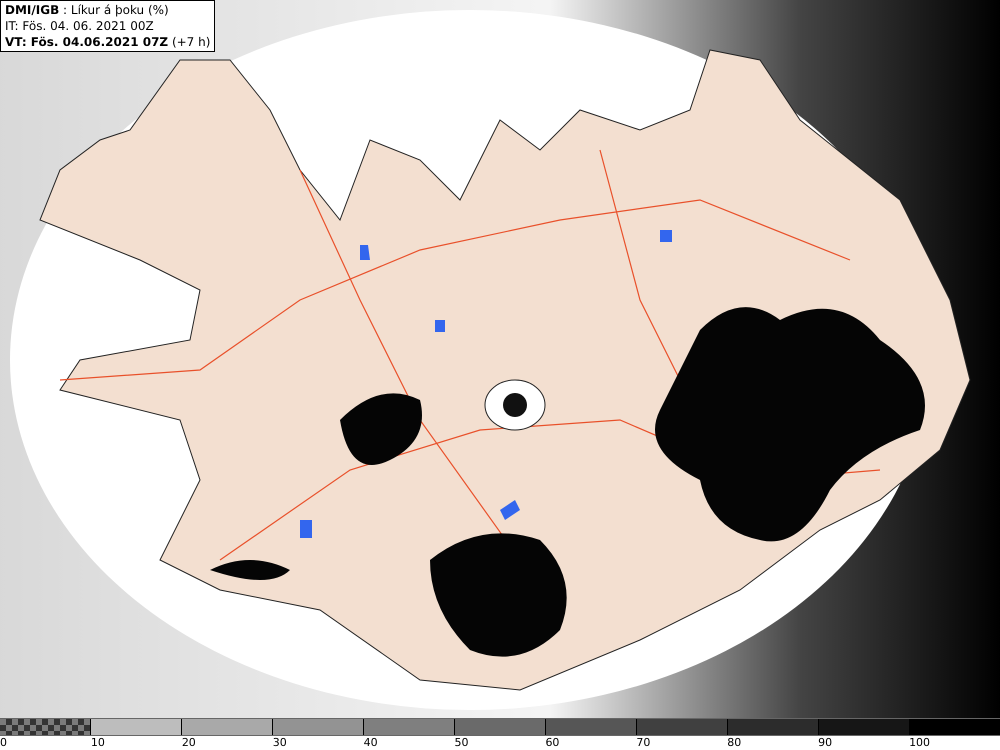 Image resolution: width=1000 pixels, height=750 pixels. What do you see at coordinates (825, 742) in the screenshot?
I see `legend-label: 90` at bounding box center [825, 742].